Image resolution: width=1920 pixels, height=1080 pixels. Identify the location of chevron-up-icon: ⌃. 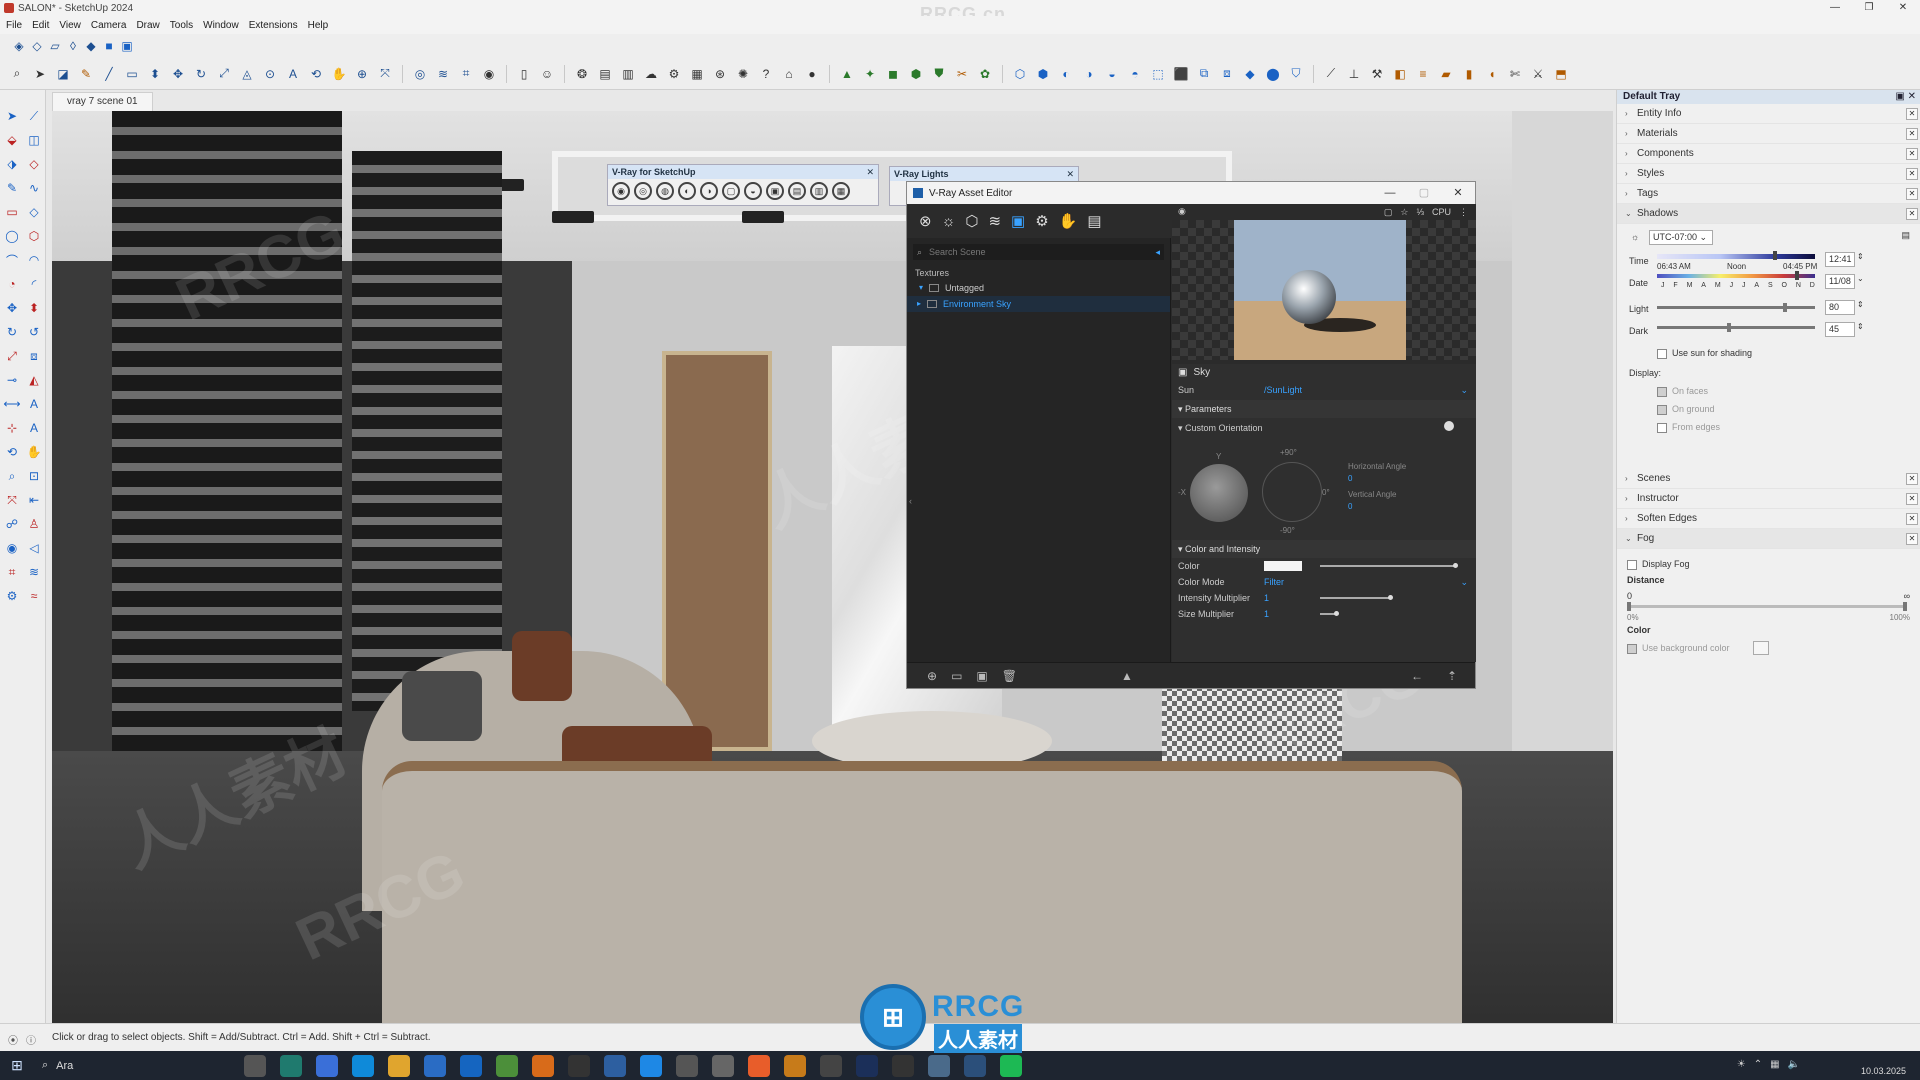
(1758, 1064).